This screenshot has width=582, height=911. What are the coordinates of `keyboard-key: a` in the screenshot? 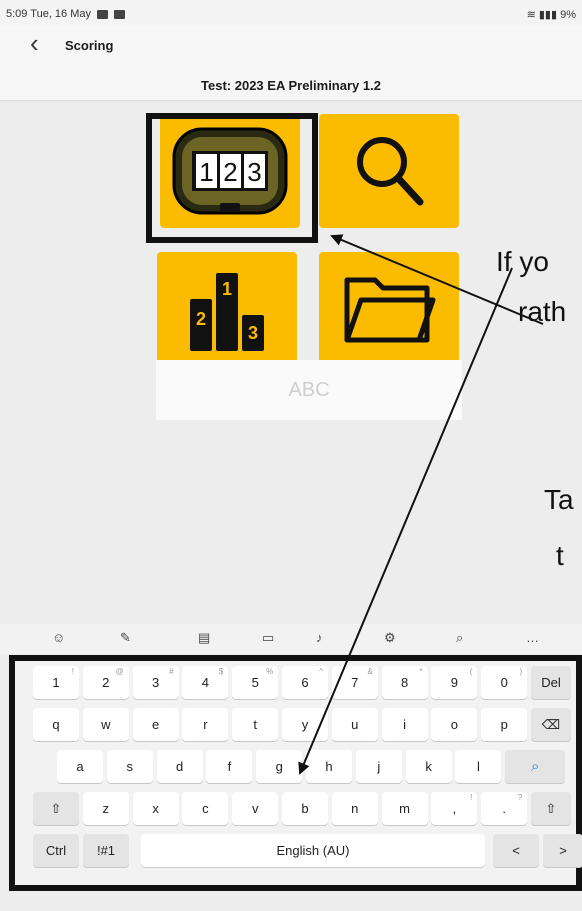 It's located at (80, 766).